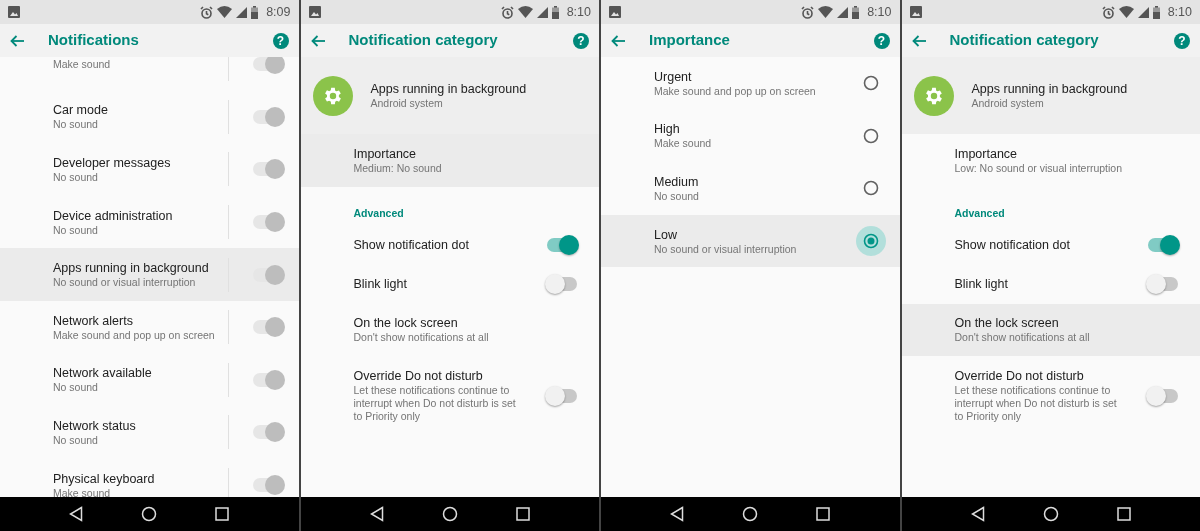 The width and height of the screenshot is (1200, 531). What do you see at coordinates (690, 40) in the screenshot?
I see `screen-title: Importance` at bounding box center [690, 40].